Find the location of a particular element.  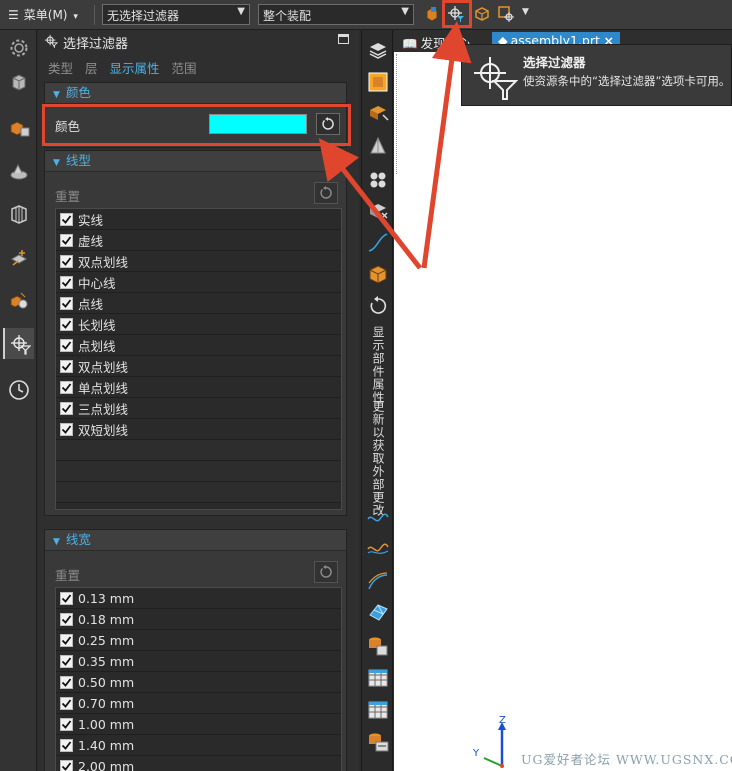

list-item: 0.35 mm is located at coordinates (198, 661).